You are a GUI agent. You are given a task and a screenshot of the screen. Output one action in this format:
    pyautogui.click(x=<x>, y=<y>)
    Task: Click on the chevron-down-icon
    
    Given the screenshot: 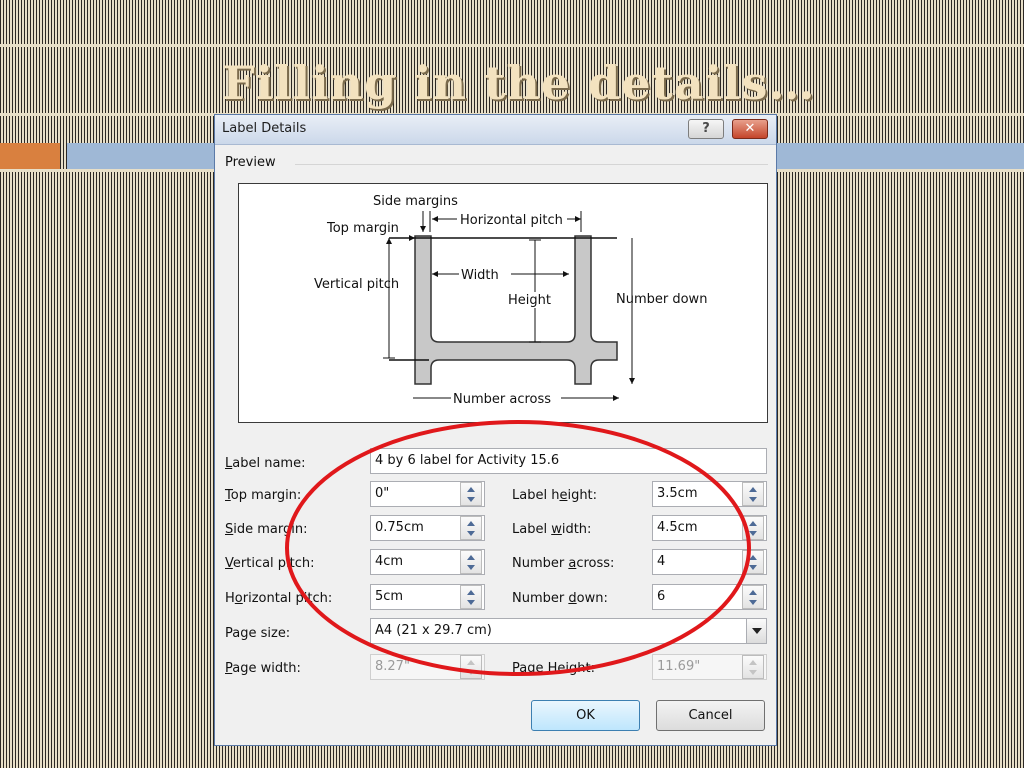 What is the action you would take?
    pyautogui.click(x=756, y=631)
    